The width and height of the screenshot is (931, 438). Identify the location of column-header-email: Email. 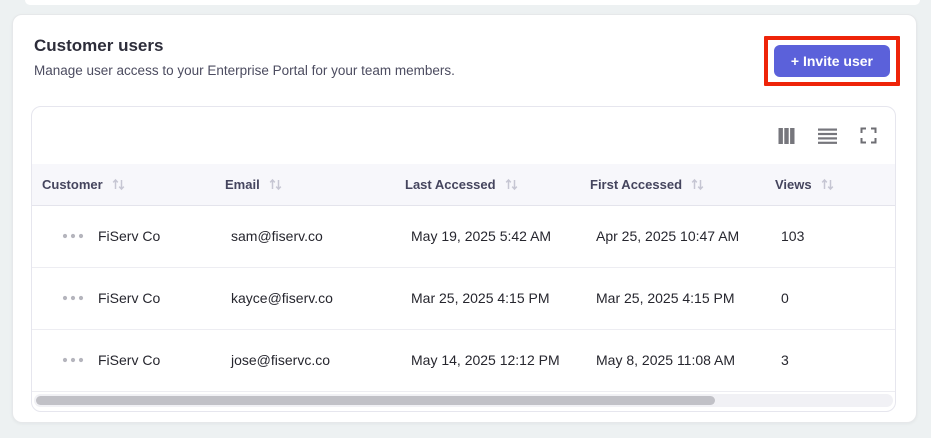
(305, 185).